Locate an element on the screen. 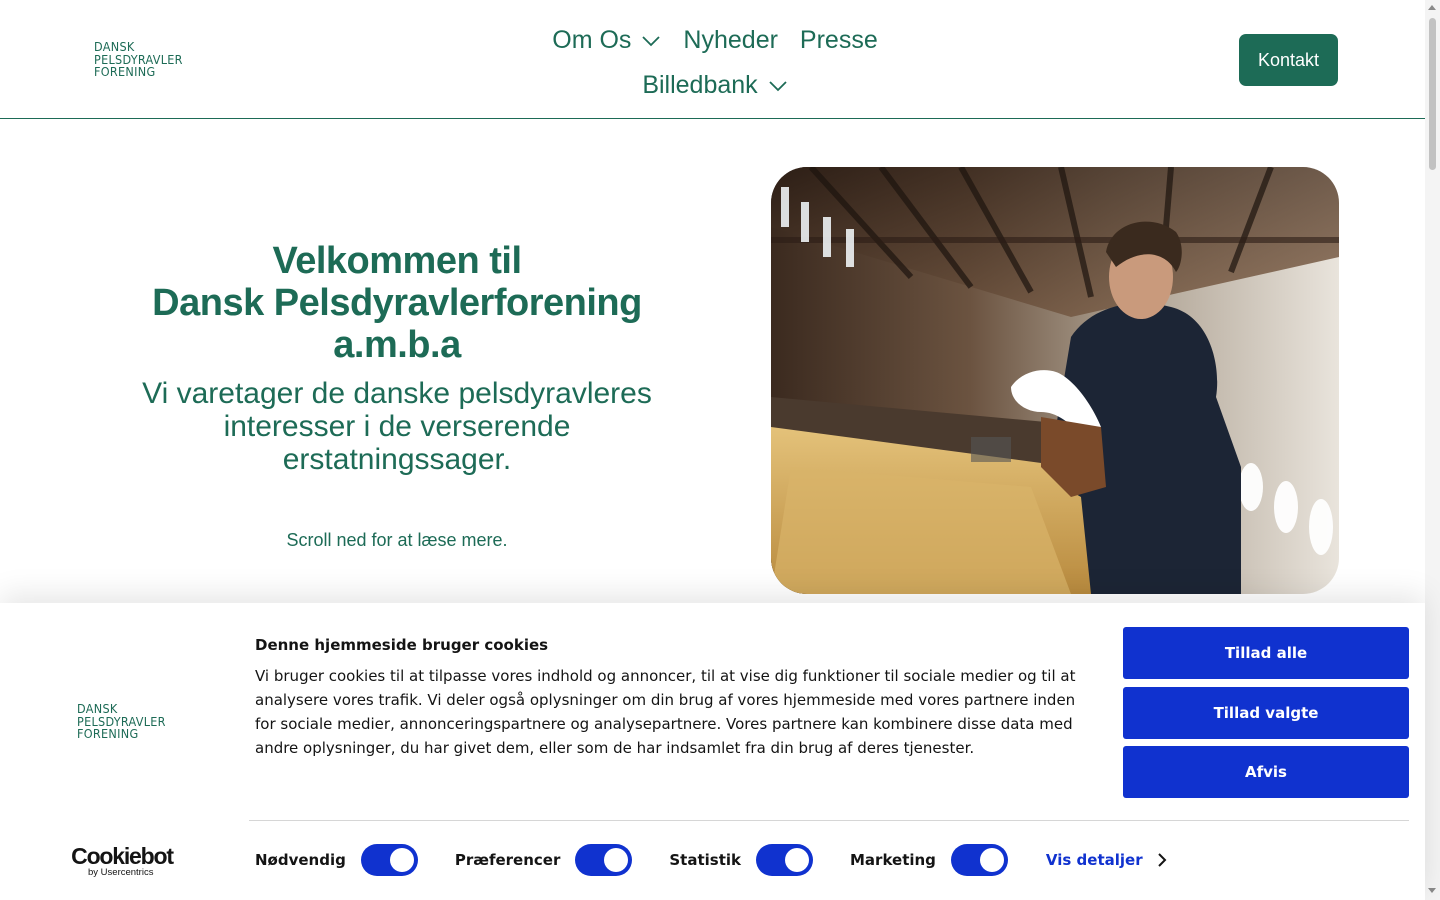  chevron-right-icon is located at coordinates (1162, 860).